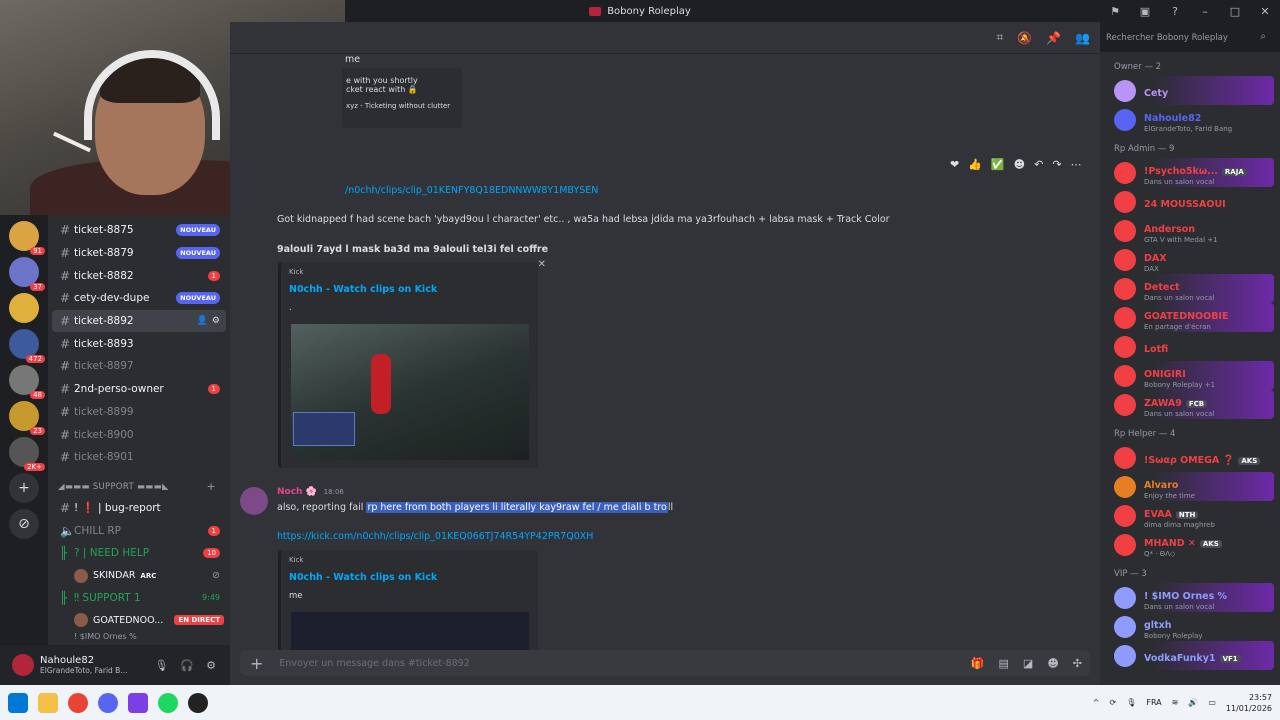 Image resolution: width=1280 pixels, height=720 pixels. Describe the element at coordinates (187, 665) in the screenshot. I see `headphones-icon: 🎧` at that location.